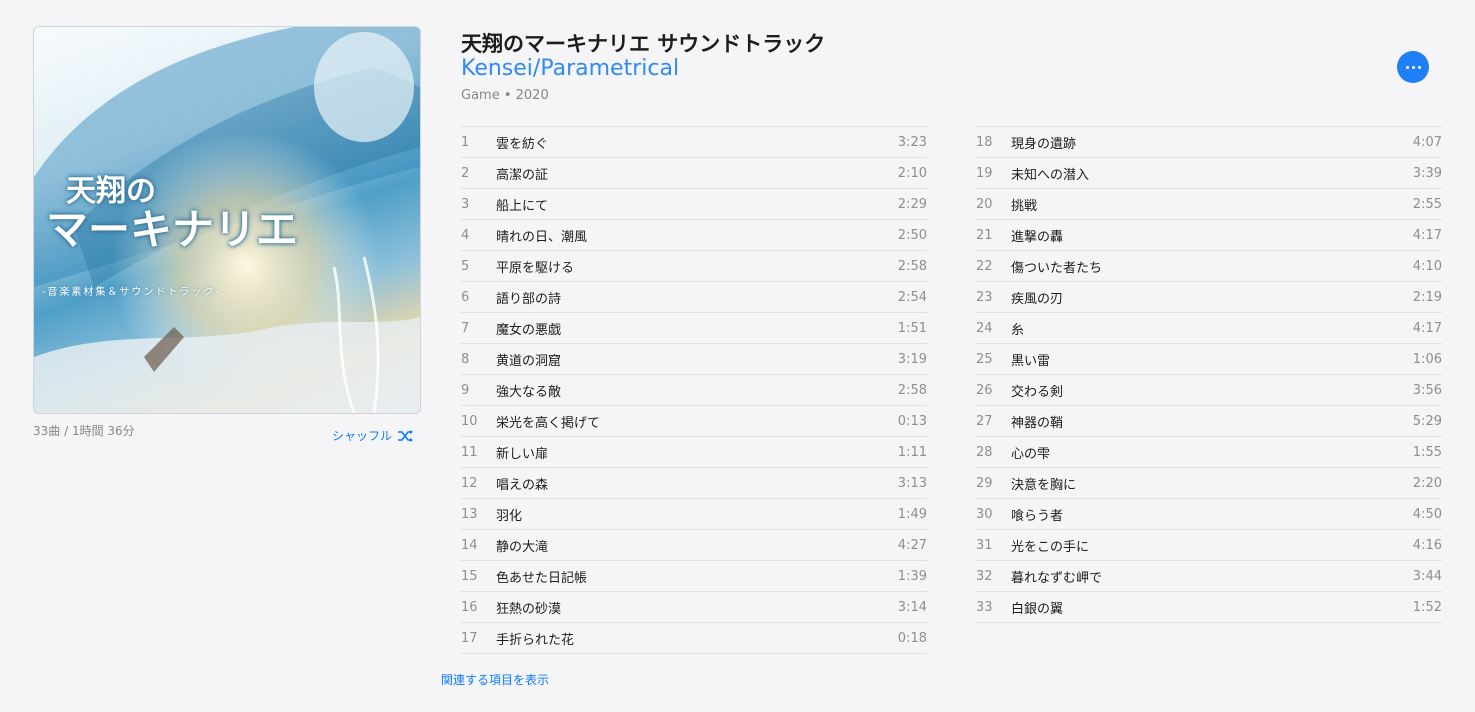 The height and width of the screenshot is (712, 1475). Describe the element at coordinates (469, 483) in the screenshot. I see `track-number: 12` at that location.